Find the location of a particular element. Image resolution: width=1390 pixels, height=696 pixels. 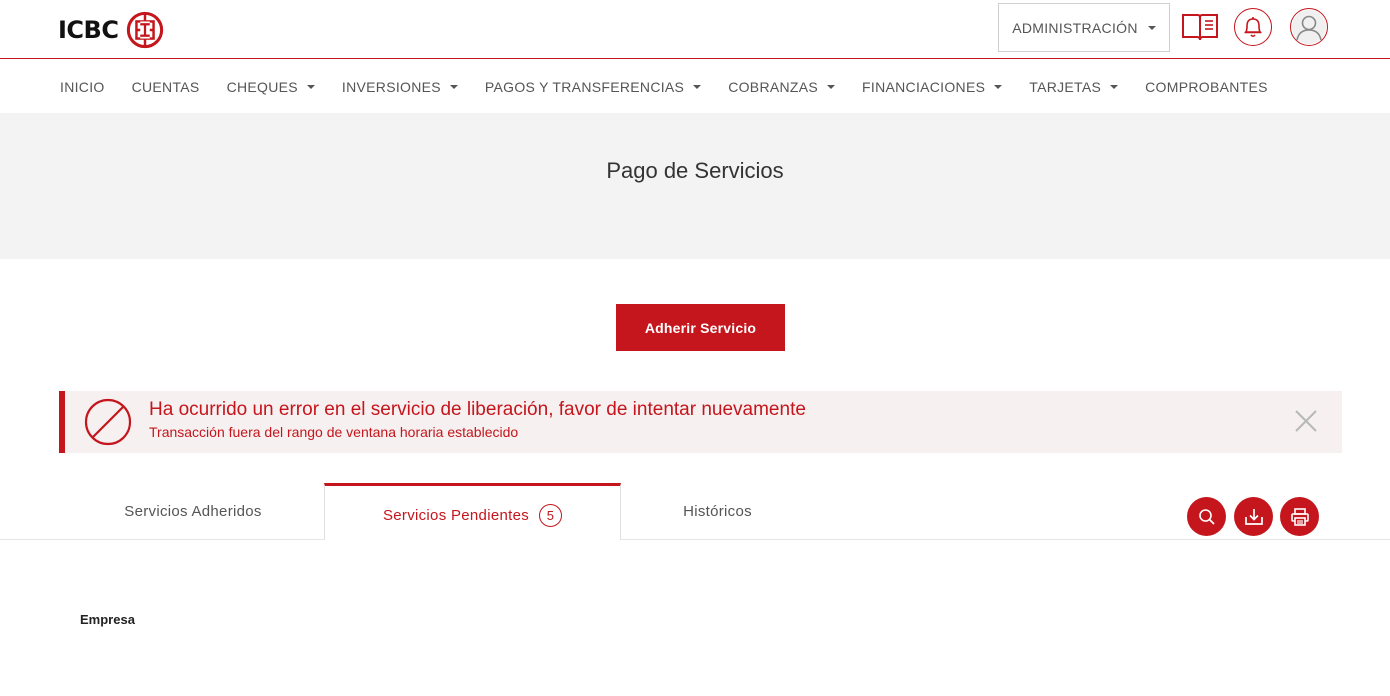

nav-item-inversiones: INVERSIONES is located at coordinates (400, 87).